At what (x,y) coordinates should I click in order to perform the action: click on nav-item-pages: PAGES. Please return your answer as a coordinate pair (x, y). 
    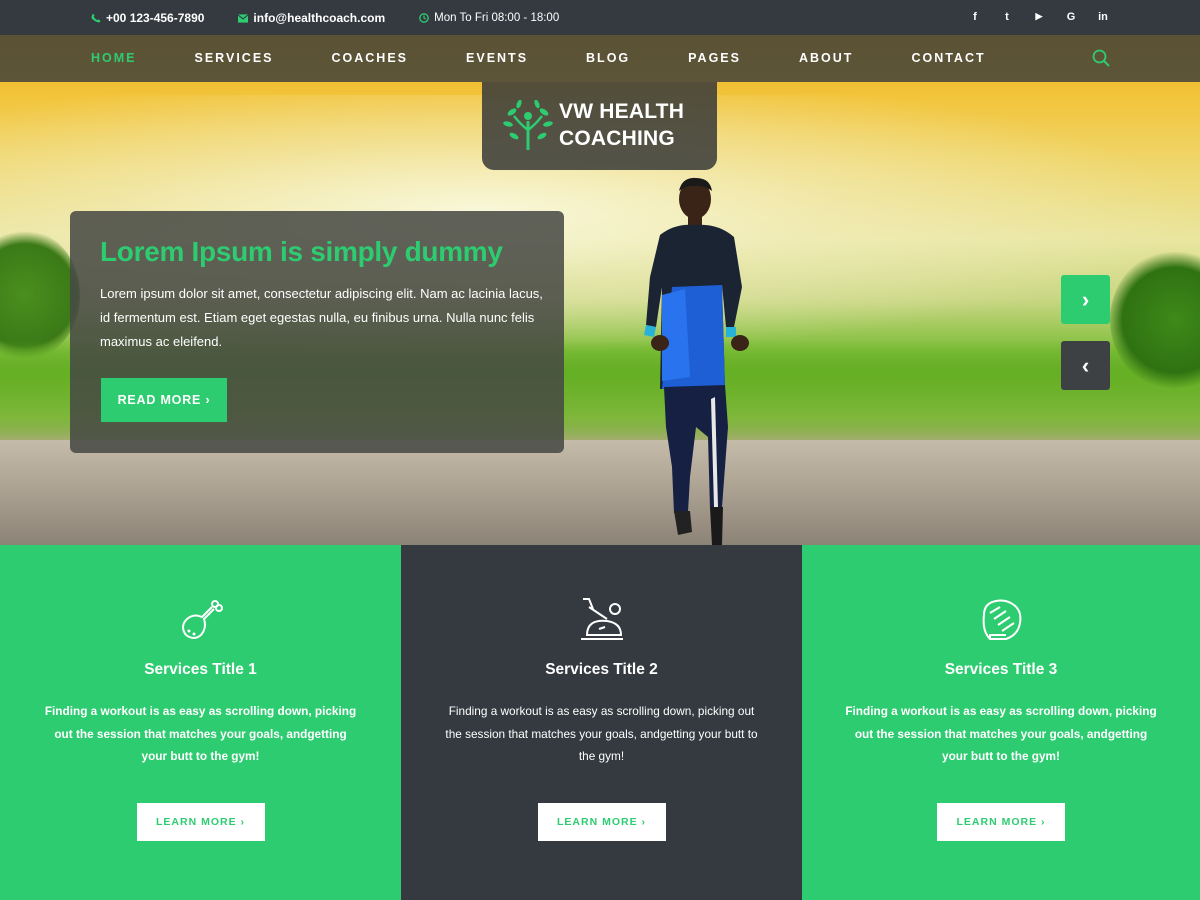
    Looking at the image, I should click on (714, 58).